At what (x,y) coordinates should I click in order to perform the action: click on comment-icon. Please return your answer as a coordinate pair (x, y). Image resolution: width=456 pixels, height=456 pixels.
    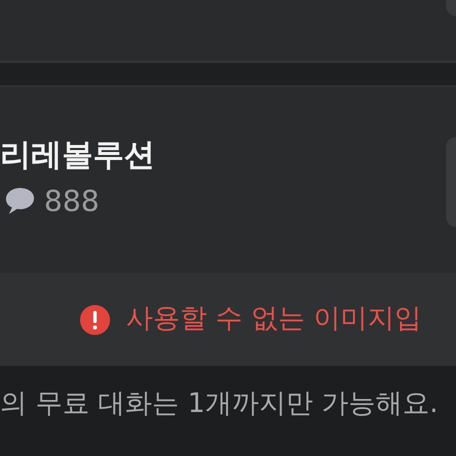
    Looking at the image, I should click on (20, 201).